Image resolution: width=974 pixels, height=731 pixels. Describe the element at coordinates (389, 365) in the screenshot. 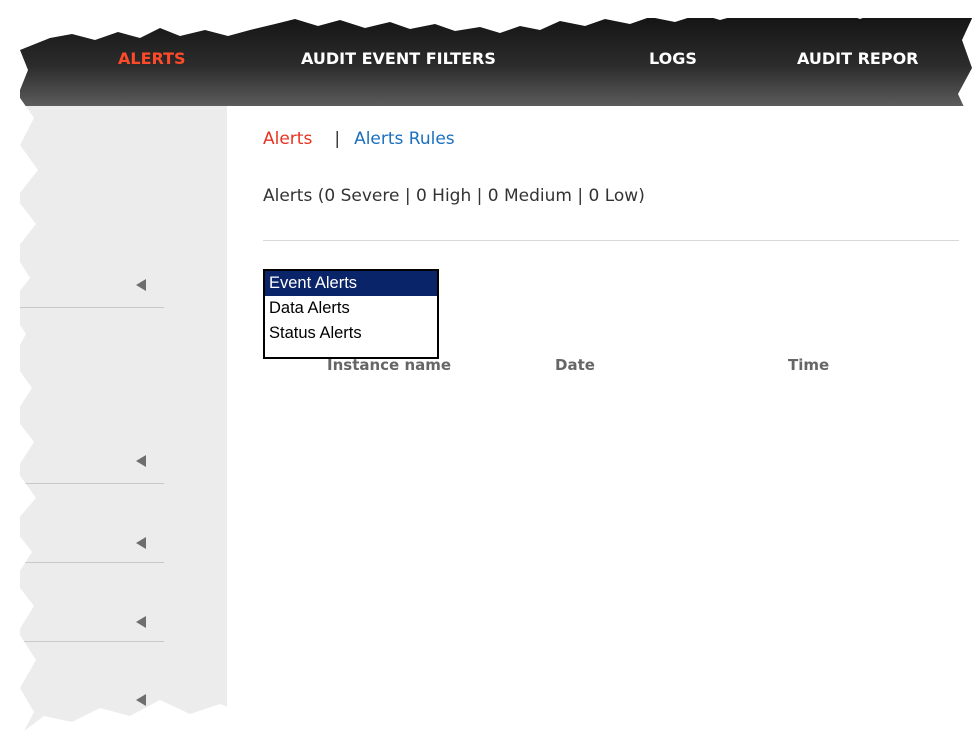

I see `column-header-instance-name: Instance name` at that location.